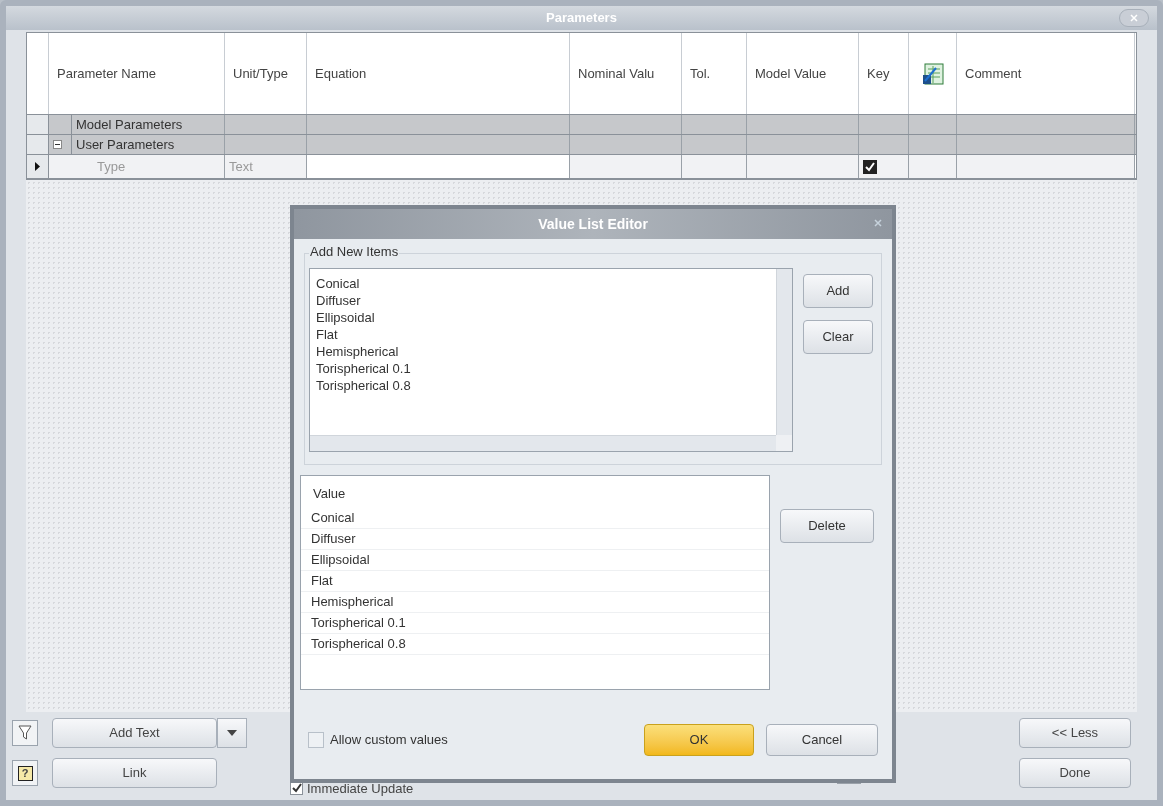 This screenshot has width=1163, height=806. I want to click on link-button: Link, so click(134, 773).